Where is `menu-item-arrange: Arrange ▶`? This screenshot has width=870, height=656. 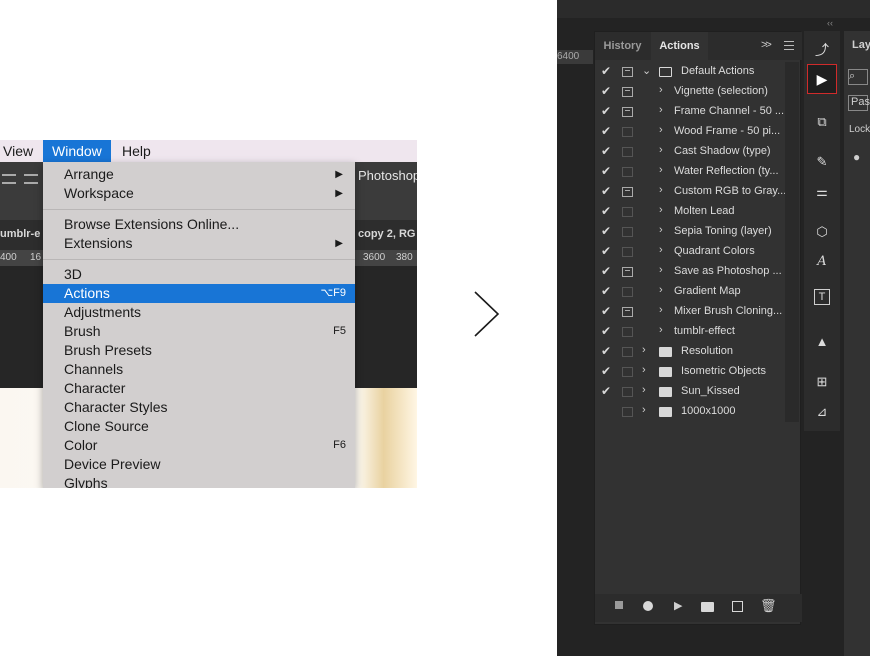
menu-item-arrange: Arrange ▶ is located at coordinates (199, 174).